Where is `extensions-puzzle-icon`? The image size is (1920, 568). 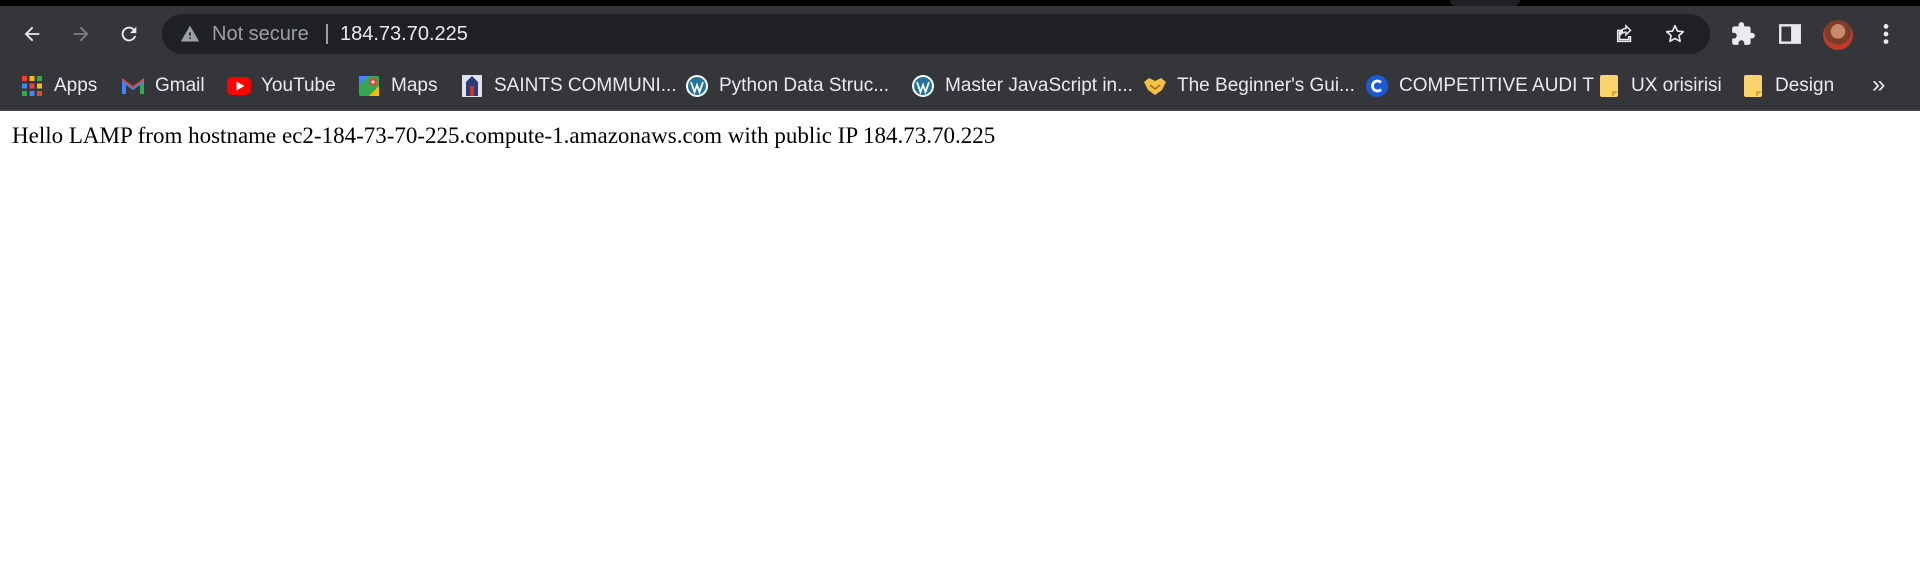
extensions-puzzle-icon is located at coordinates (1743, 34).